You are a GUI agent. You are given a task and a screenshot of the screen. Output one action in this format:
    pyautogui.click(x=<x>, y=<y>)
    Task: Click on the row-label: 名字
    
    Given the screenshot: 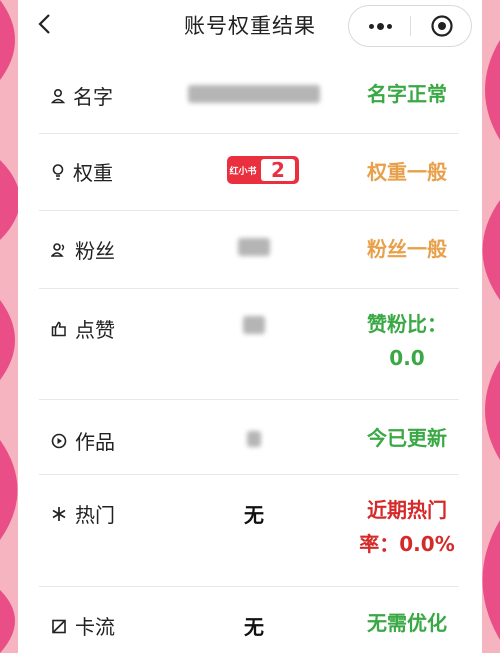 What is the action you would take?
    pyautogui.click(x=82, y=95)
    